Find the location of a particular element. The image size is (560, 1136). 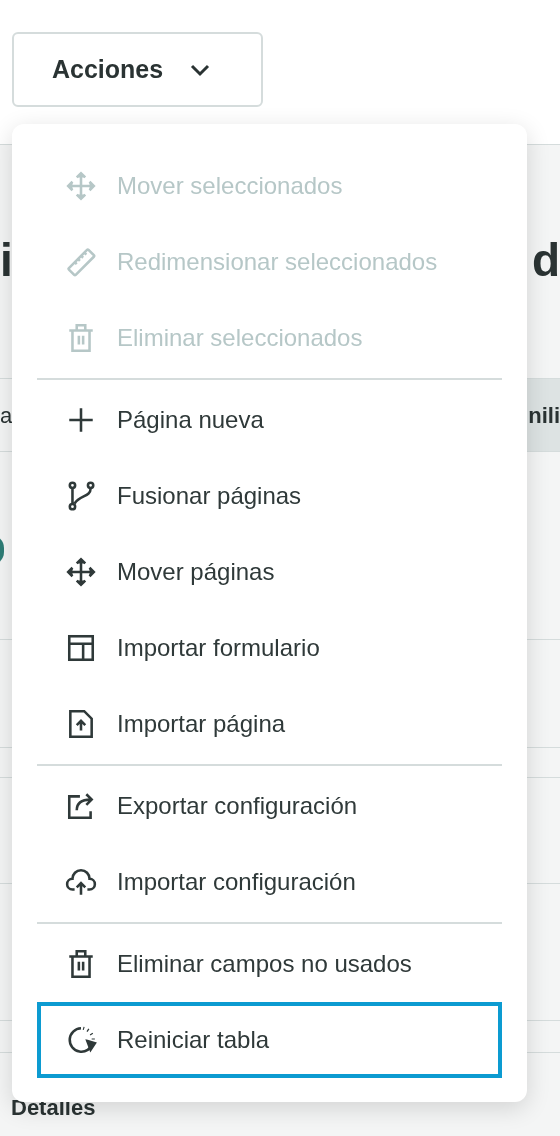

cloud-upload-icon is located at coordinates (81, 882).